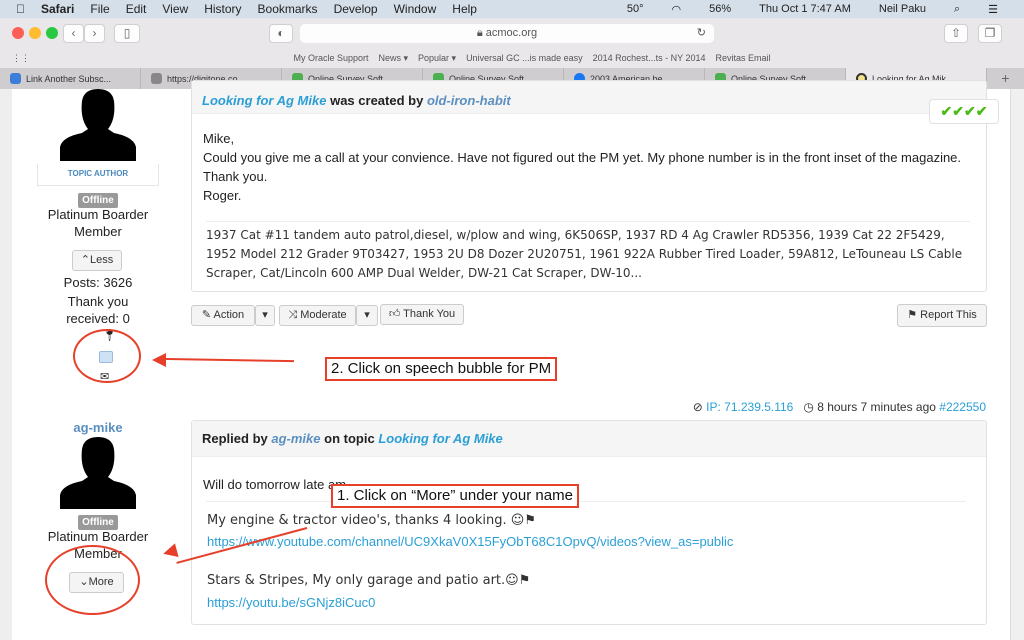  Describe the element at coordinates (222, 195) in the screenshot. I see `body-line: Roger.` at that location.